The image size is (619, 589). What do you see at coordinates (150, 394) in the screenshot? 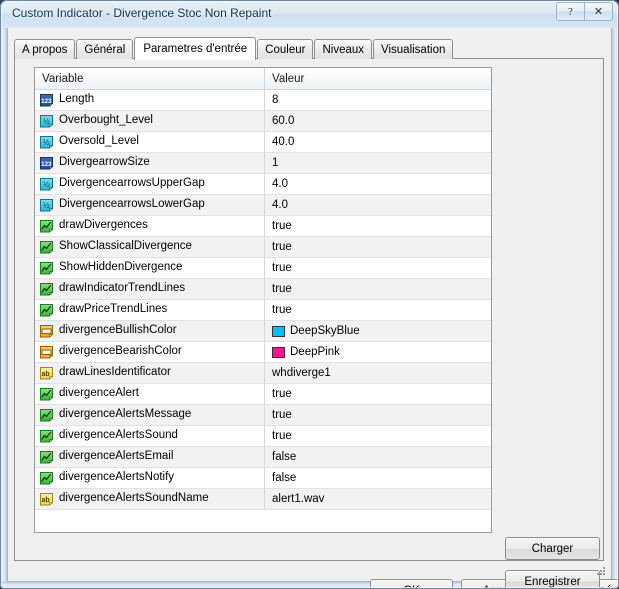
I see `cell-variable: divergenceAlert` at bounding box center [150, 394].